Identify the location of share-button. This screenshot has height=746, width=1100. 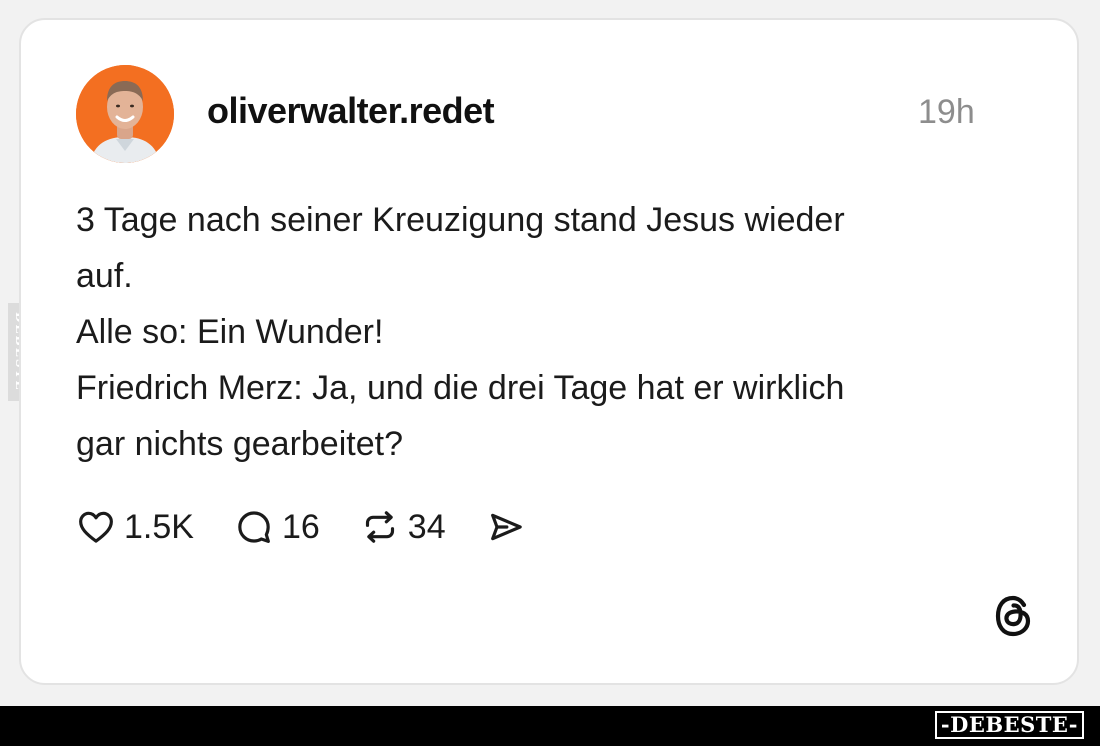
(506, 527).